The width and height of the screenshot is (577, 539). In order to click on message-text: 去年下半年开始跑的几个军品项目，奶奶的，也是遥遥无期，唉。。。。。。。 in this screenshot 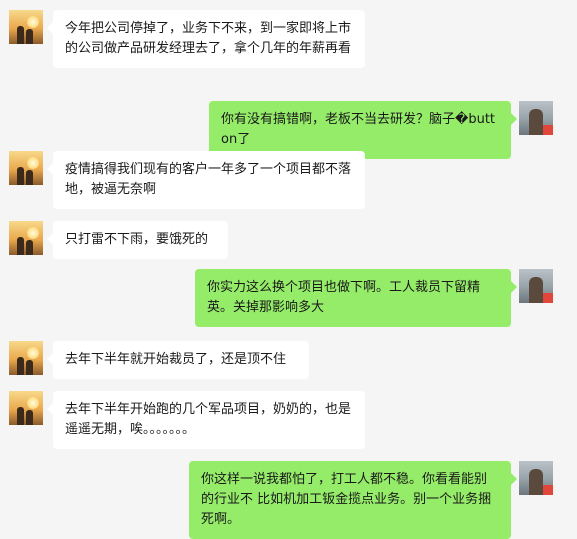, I will do `click(208, 419)`.